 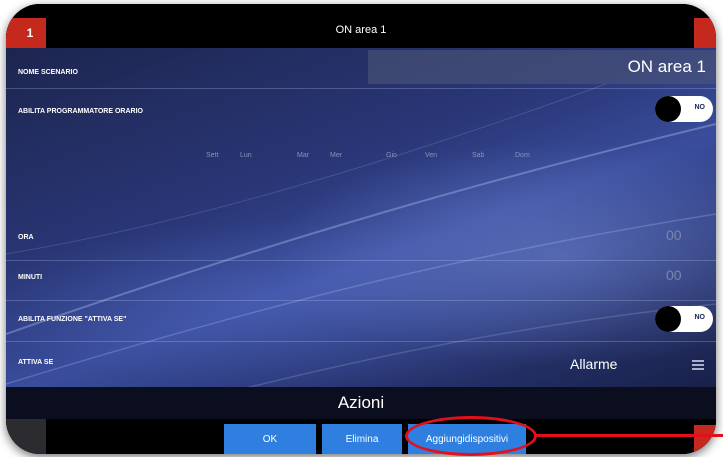 What do you see at coordinates (391, 155) in the screenshot?
I see `day-gio: Gio` at bounding box center [391, 155].